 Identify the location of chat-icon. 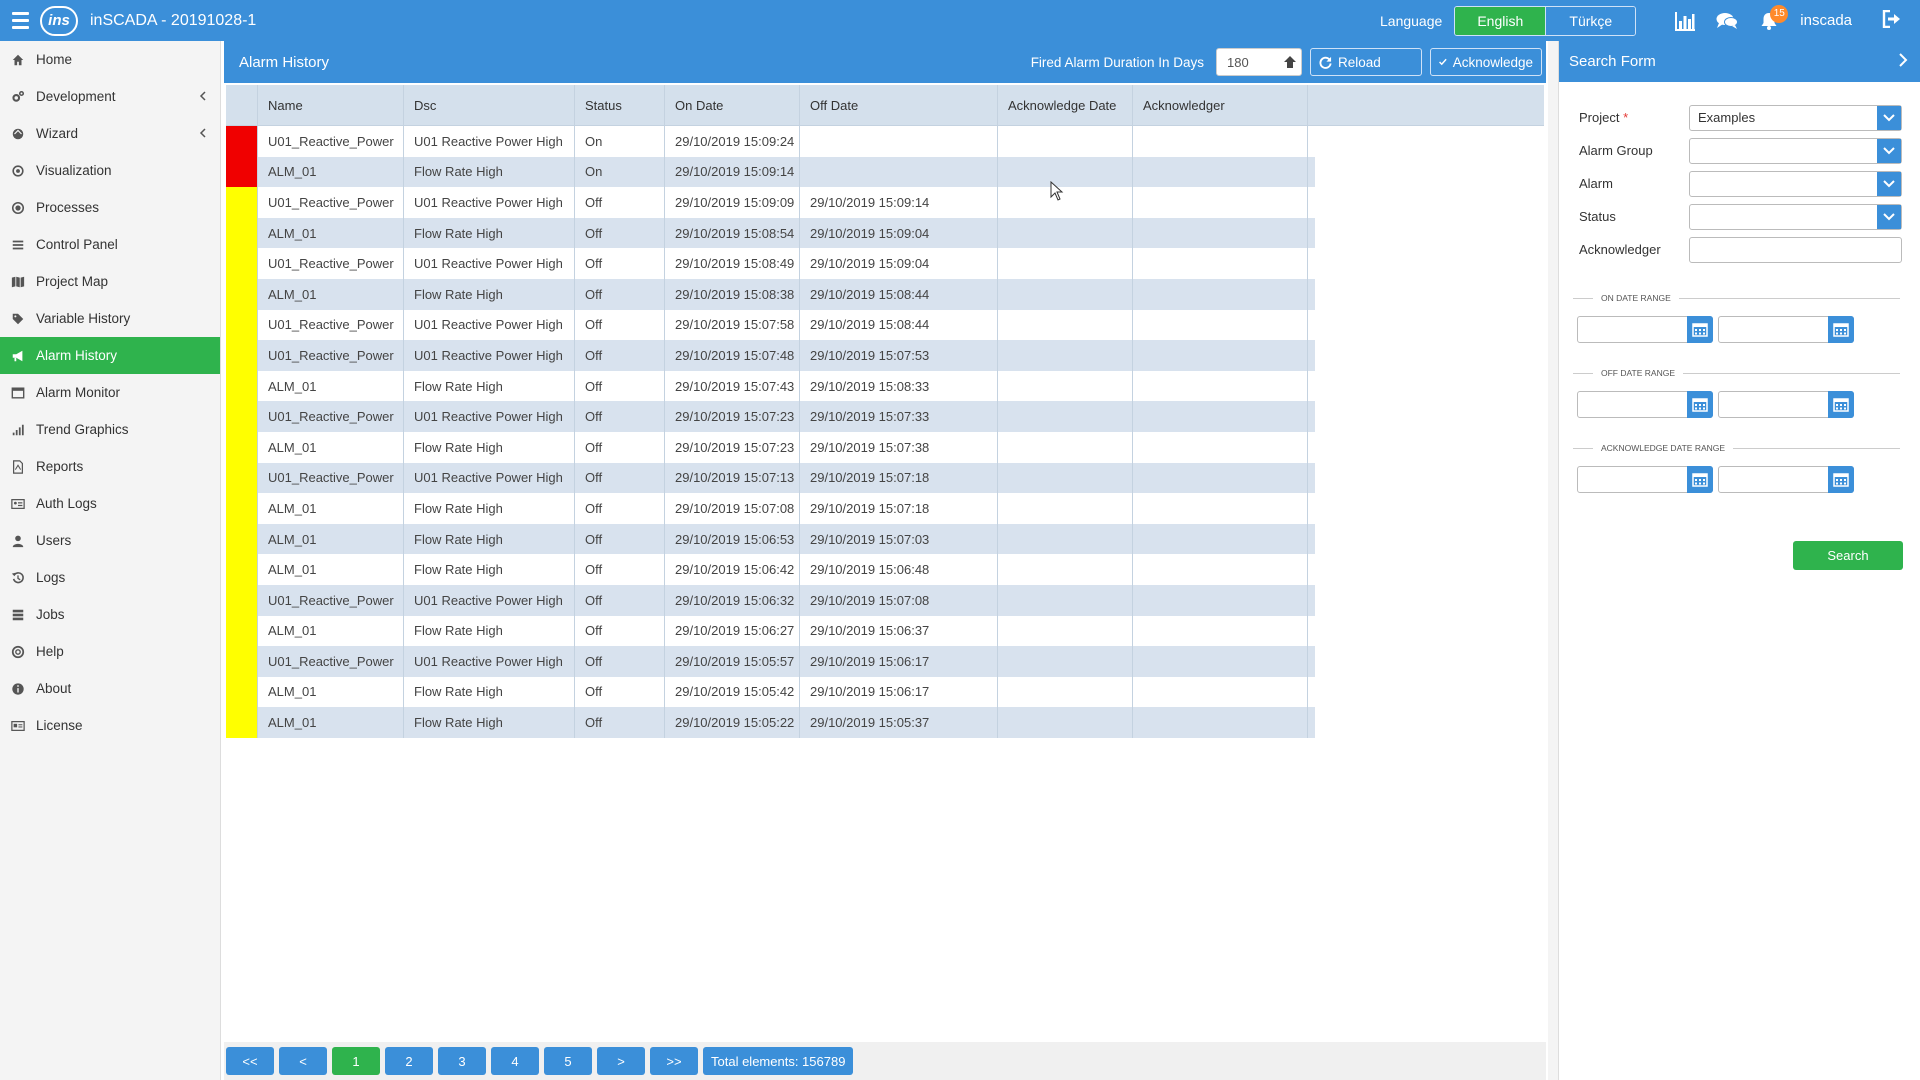
(1727, 20).